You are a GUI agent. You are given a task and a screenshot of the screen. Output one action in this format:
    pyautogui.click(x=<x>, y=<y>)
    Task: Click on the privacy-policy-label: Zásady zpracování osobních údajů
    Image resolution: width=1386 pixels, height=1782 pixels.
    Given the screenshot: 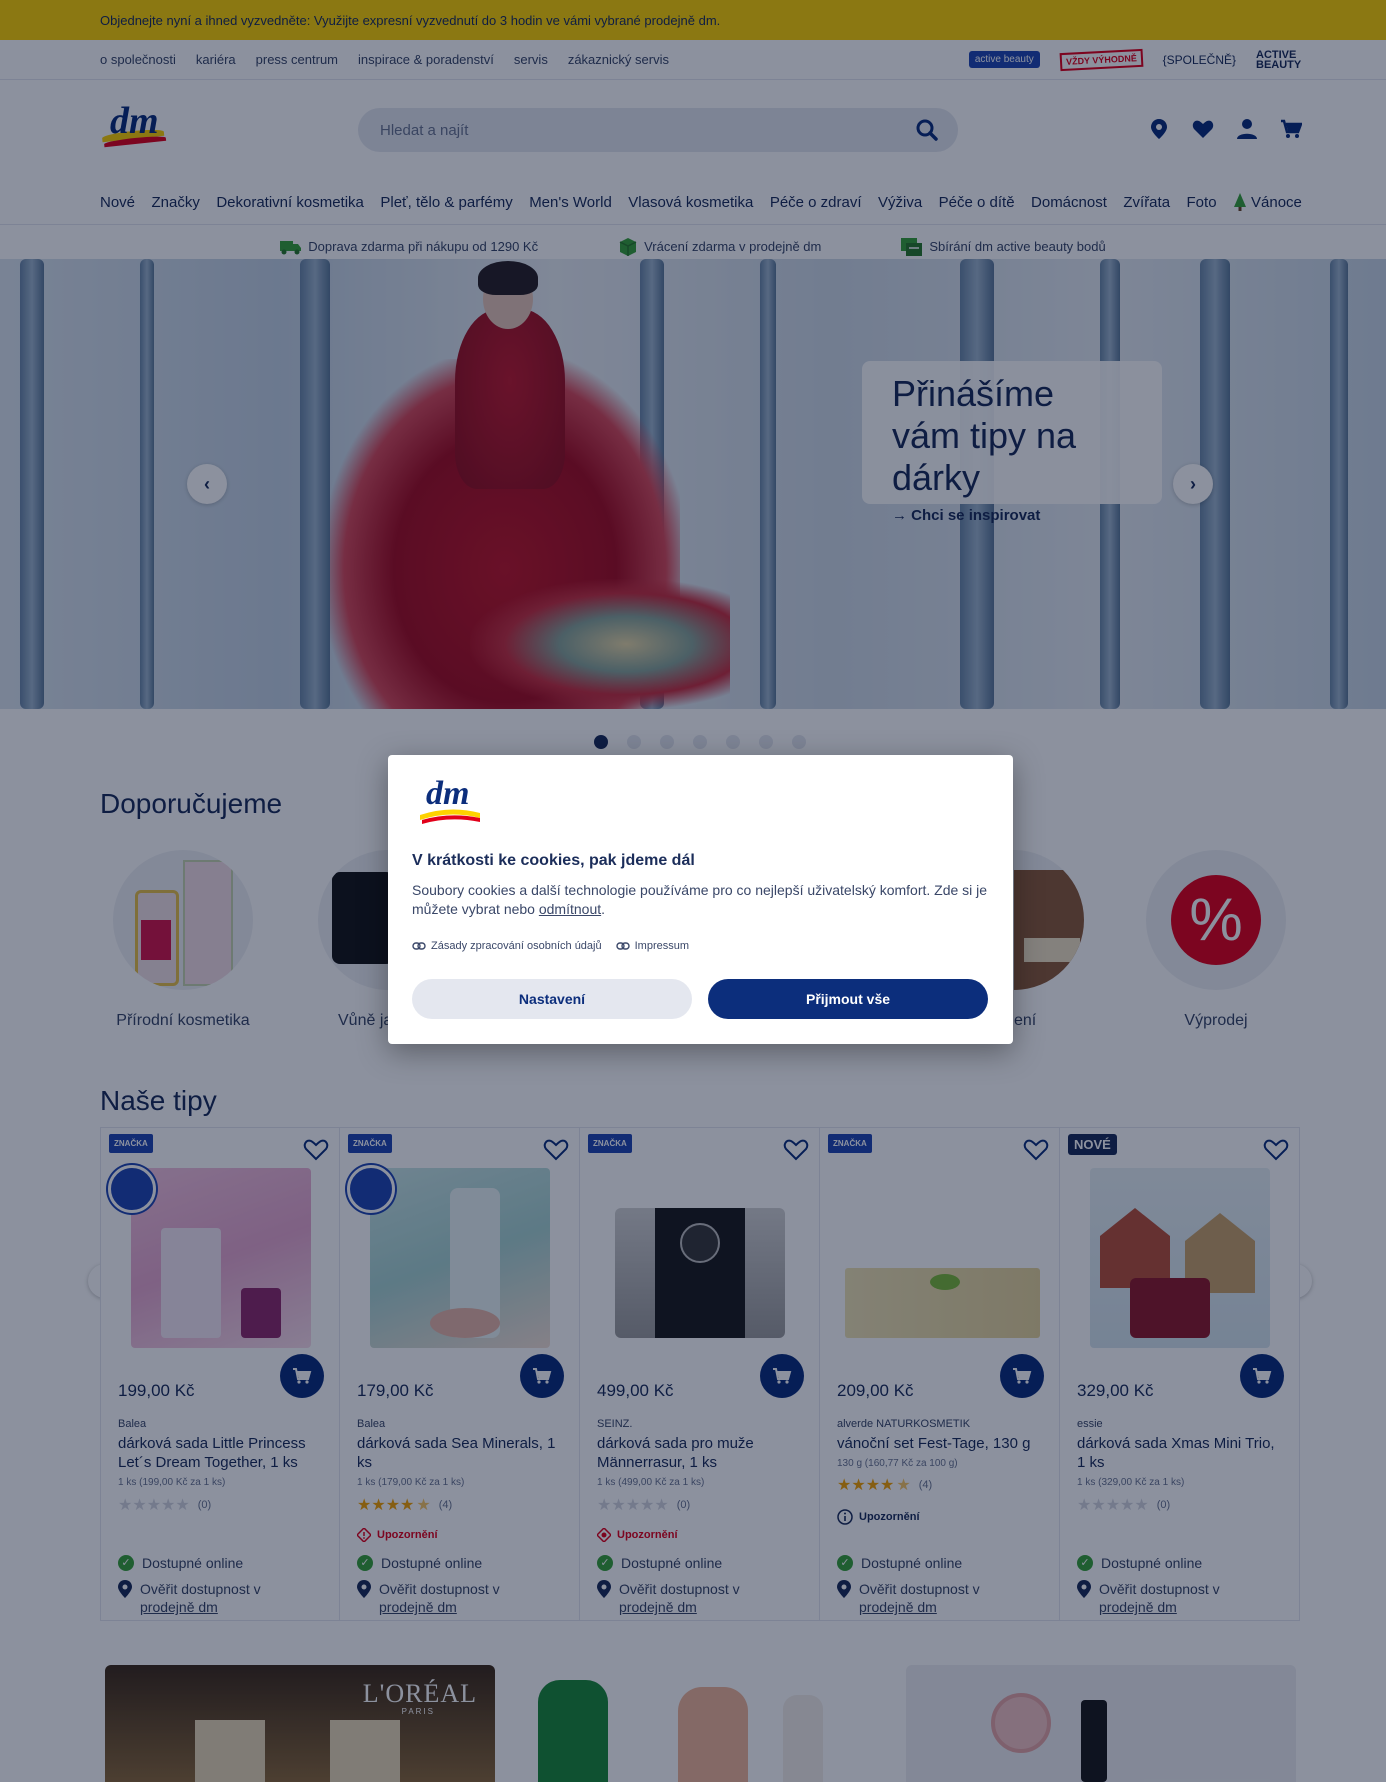 What is the action you would take?
    pyautogui.click(x=516, y=946)
    